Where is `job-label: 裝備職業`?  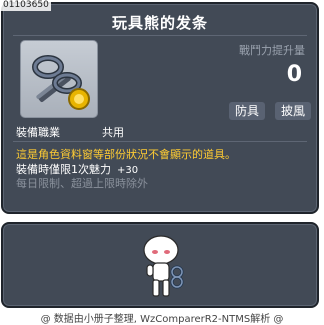 job-label: 裝備職業 is located at coordinates (38, 132).